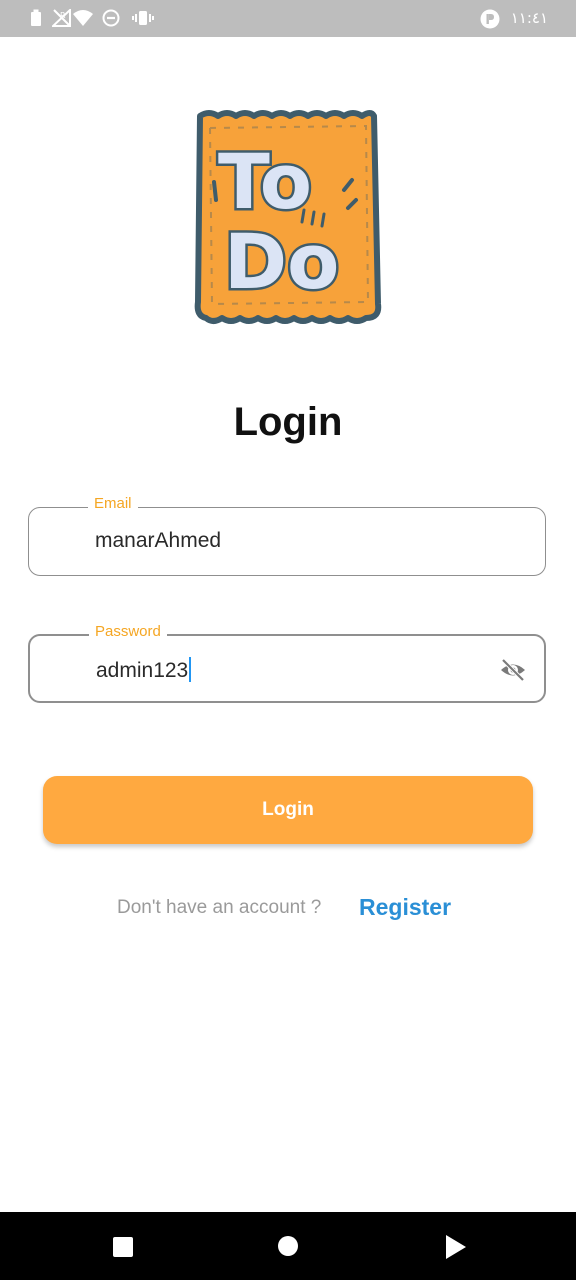 The height and width of the screenshot is (1280, 576). I want to click on status-time: ١١:٤١, so click(529, 18).